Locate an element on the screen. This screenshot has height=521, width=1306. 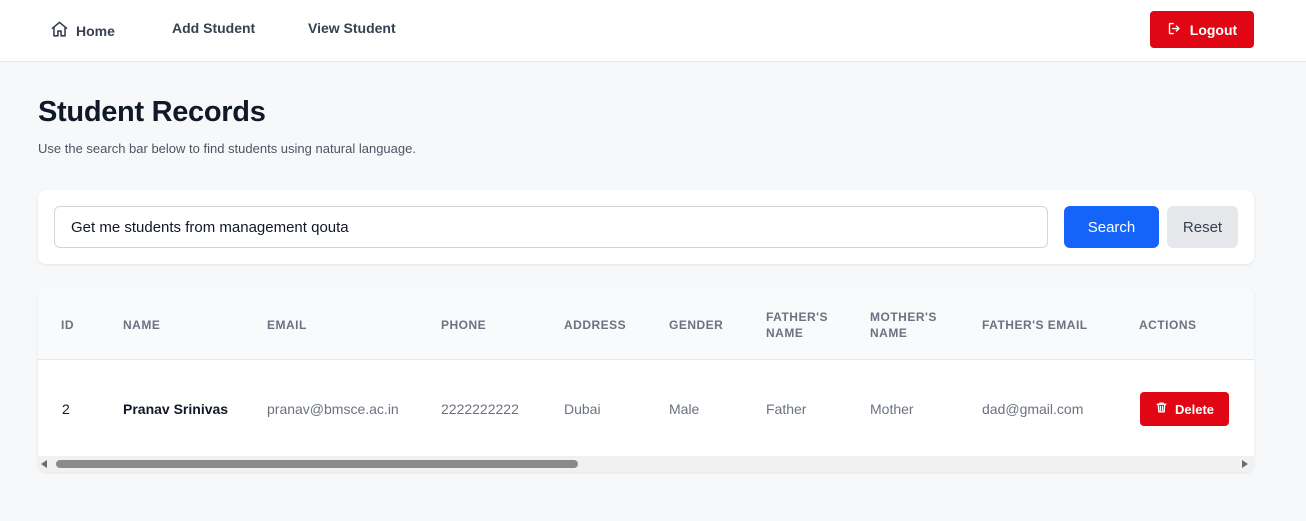
search-input is located at coordinates (551, 227).